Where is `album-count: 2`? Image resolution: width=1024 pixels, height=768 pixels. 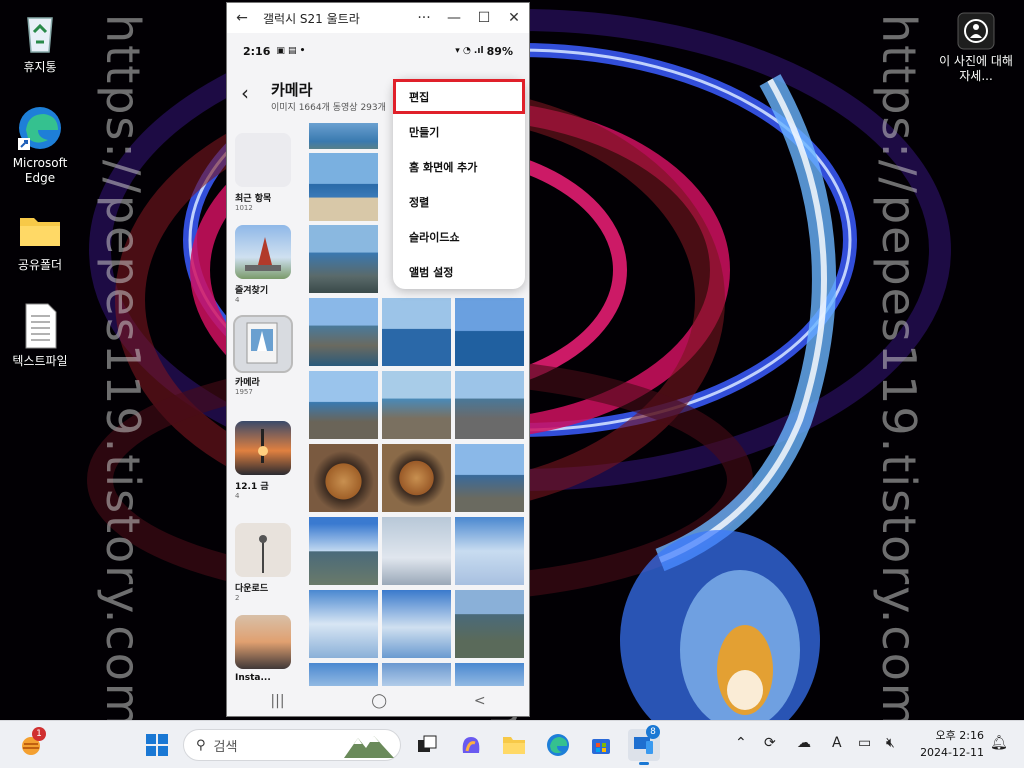
album-count: 2 is located at coordinates (237, 598).